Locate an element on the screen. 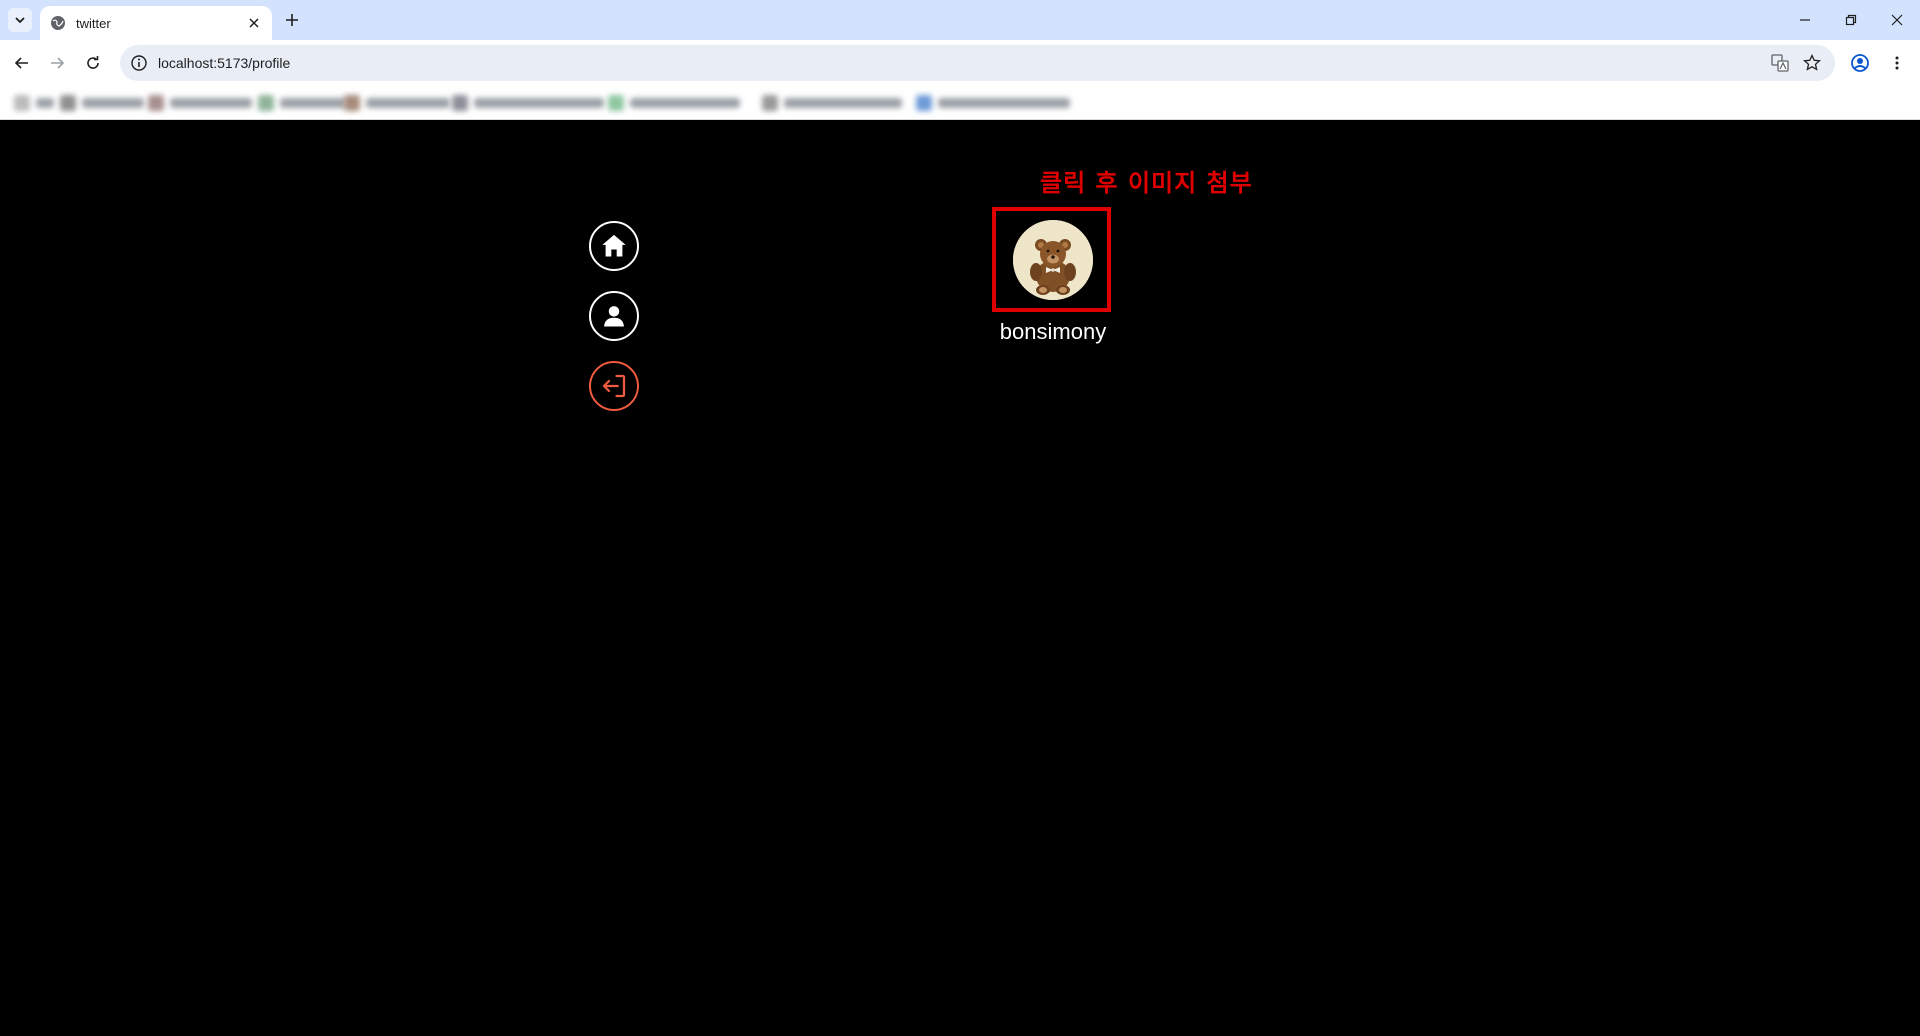 This screenshot has width=1920, height=1036. translate-icon is located at coordinates (1780, 63).